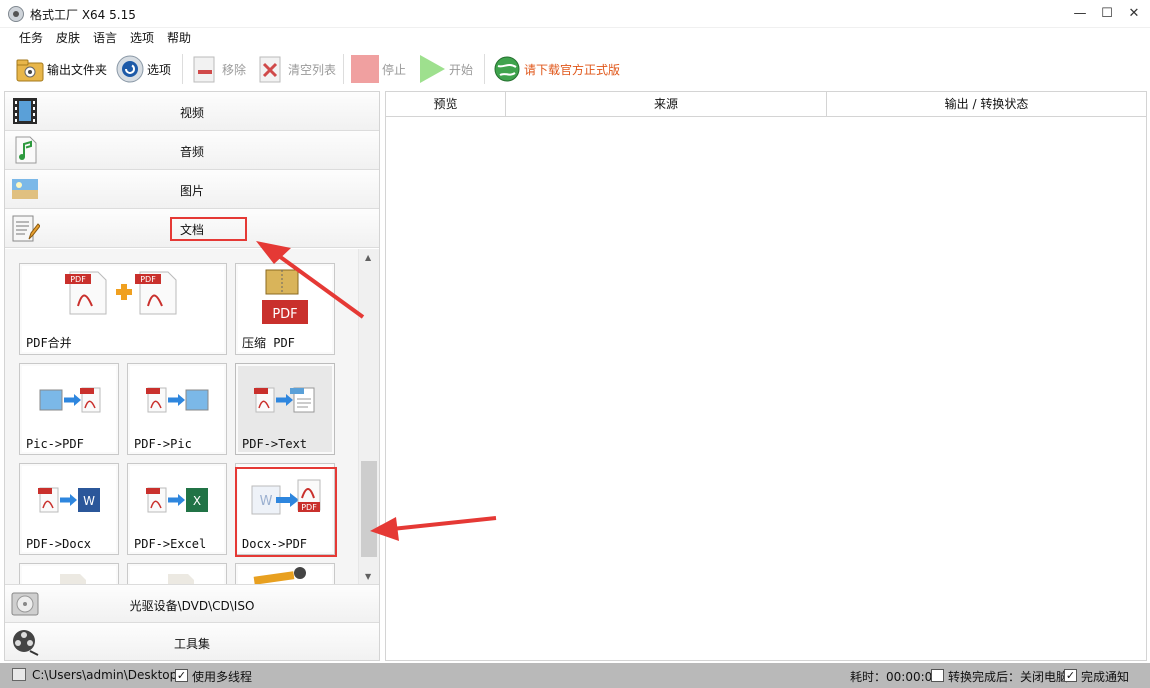 The height and width of the screenshot is (688, 1150). What do you see at coordinates (285, 496) in the screenshot?
I see `word-to-pdf-icon: W PDF` at bounding box center [285, 496].